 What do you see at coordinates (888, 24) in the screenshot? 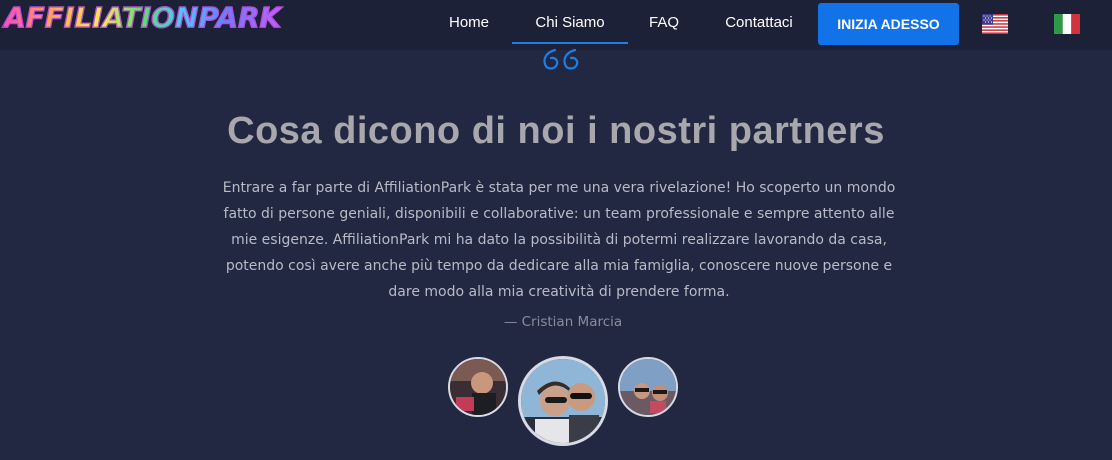
I see `inizia-adesso-button: INIZIA ADESSO` at bounding box center [888, 24].